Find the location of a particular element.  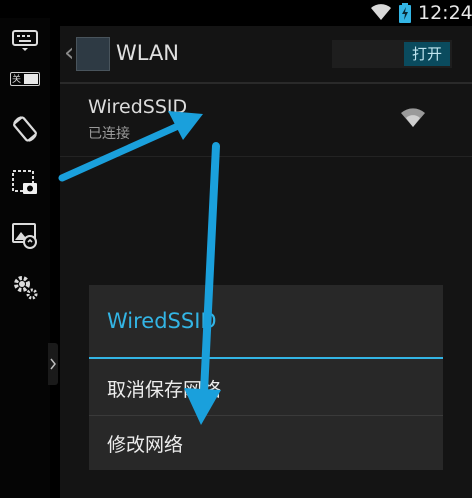

action-bar: ‹ WLAN 打开 is located at coordinates (266, 55).